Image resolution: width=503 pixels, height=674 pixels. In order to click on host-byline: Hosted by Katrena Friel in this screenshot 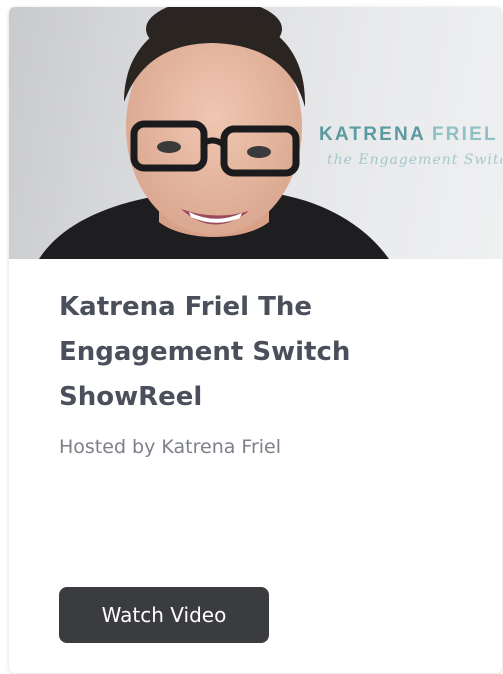, I will do `click(170, 447)`.